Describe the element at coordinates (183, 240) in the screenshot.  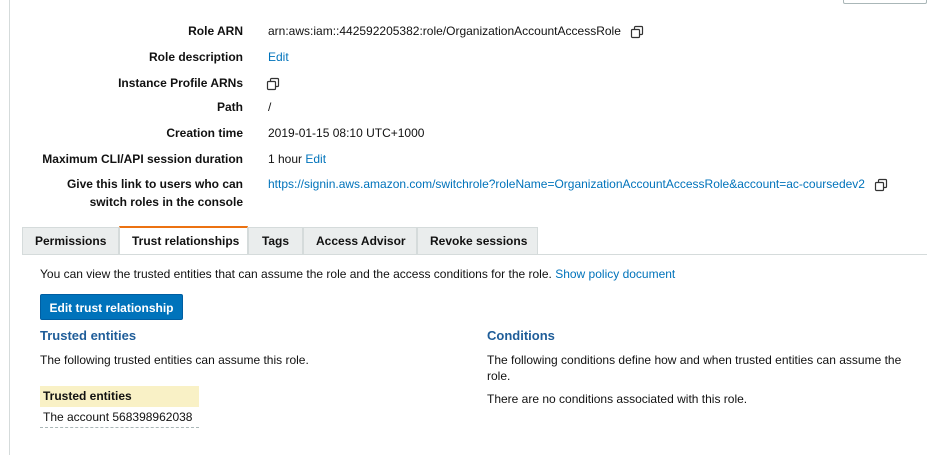
I see `tab-trust-relationships: Trust relationships` at that location.